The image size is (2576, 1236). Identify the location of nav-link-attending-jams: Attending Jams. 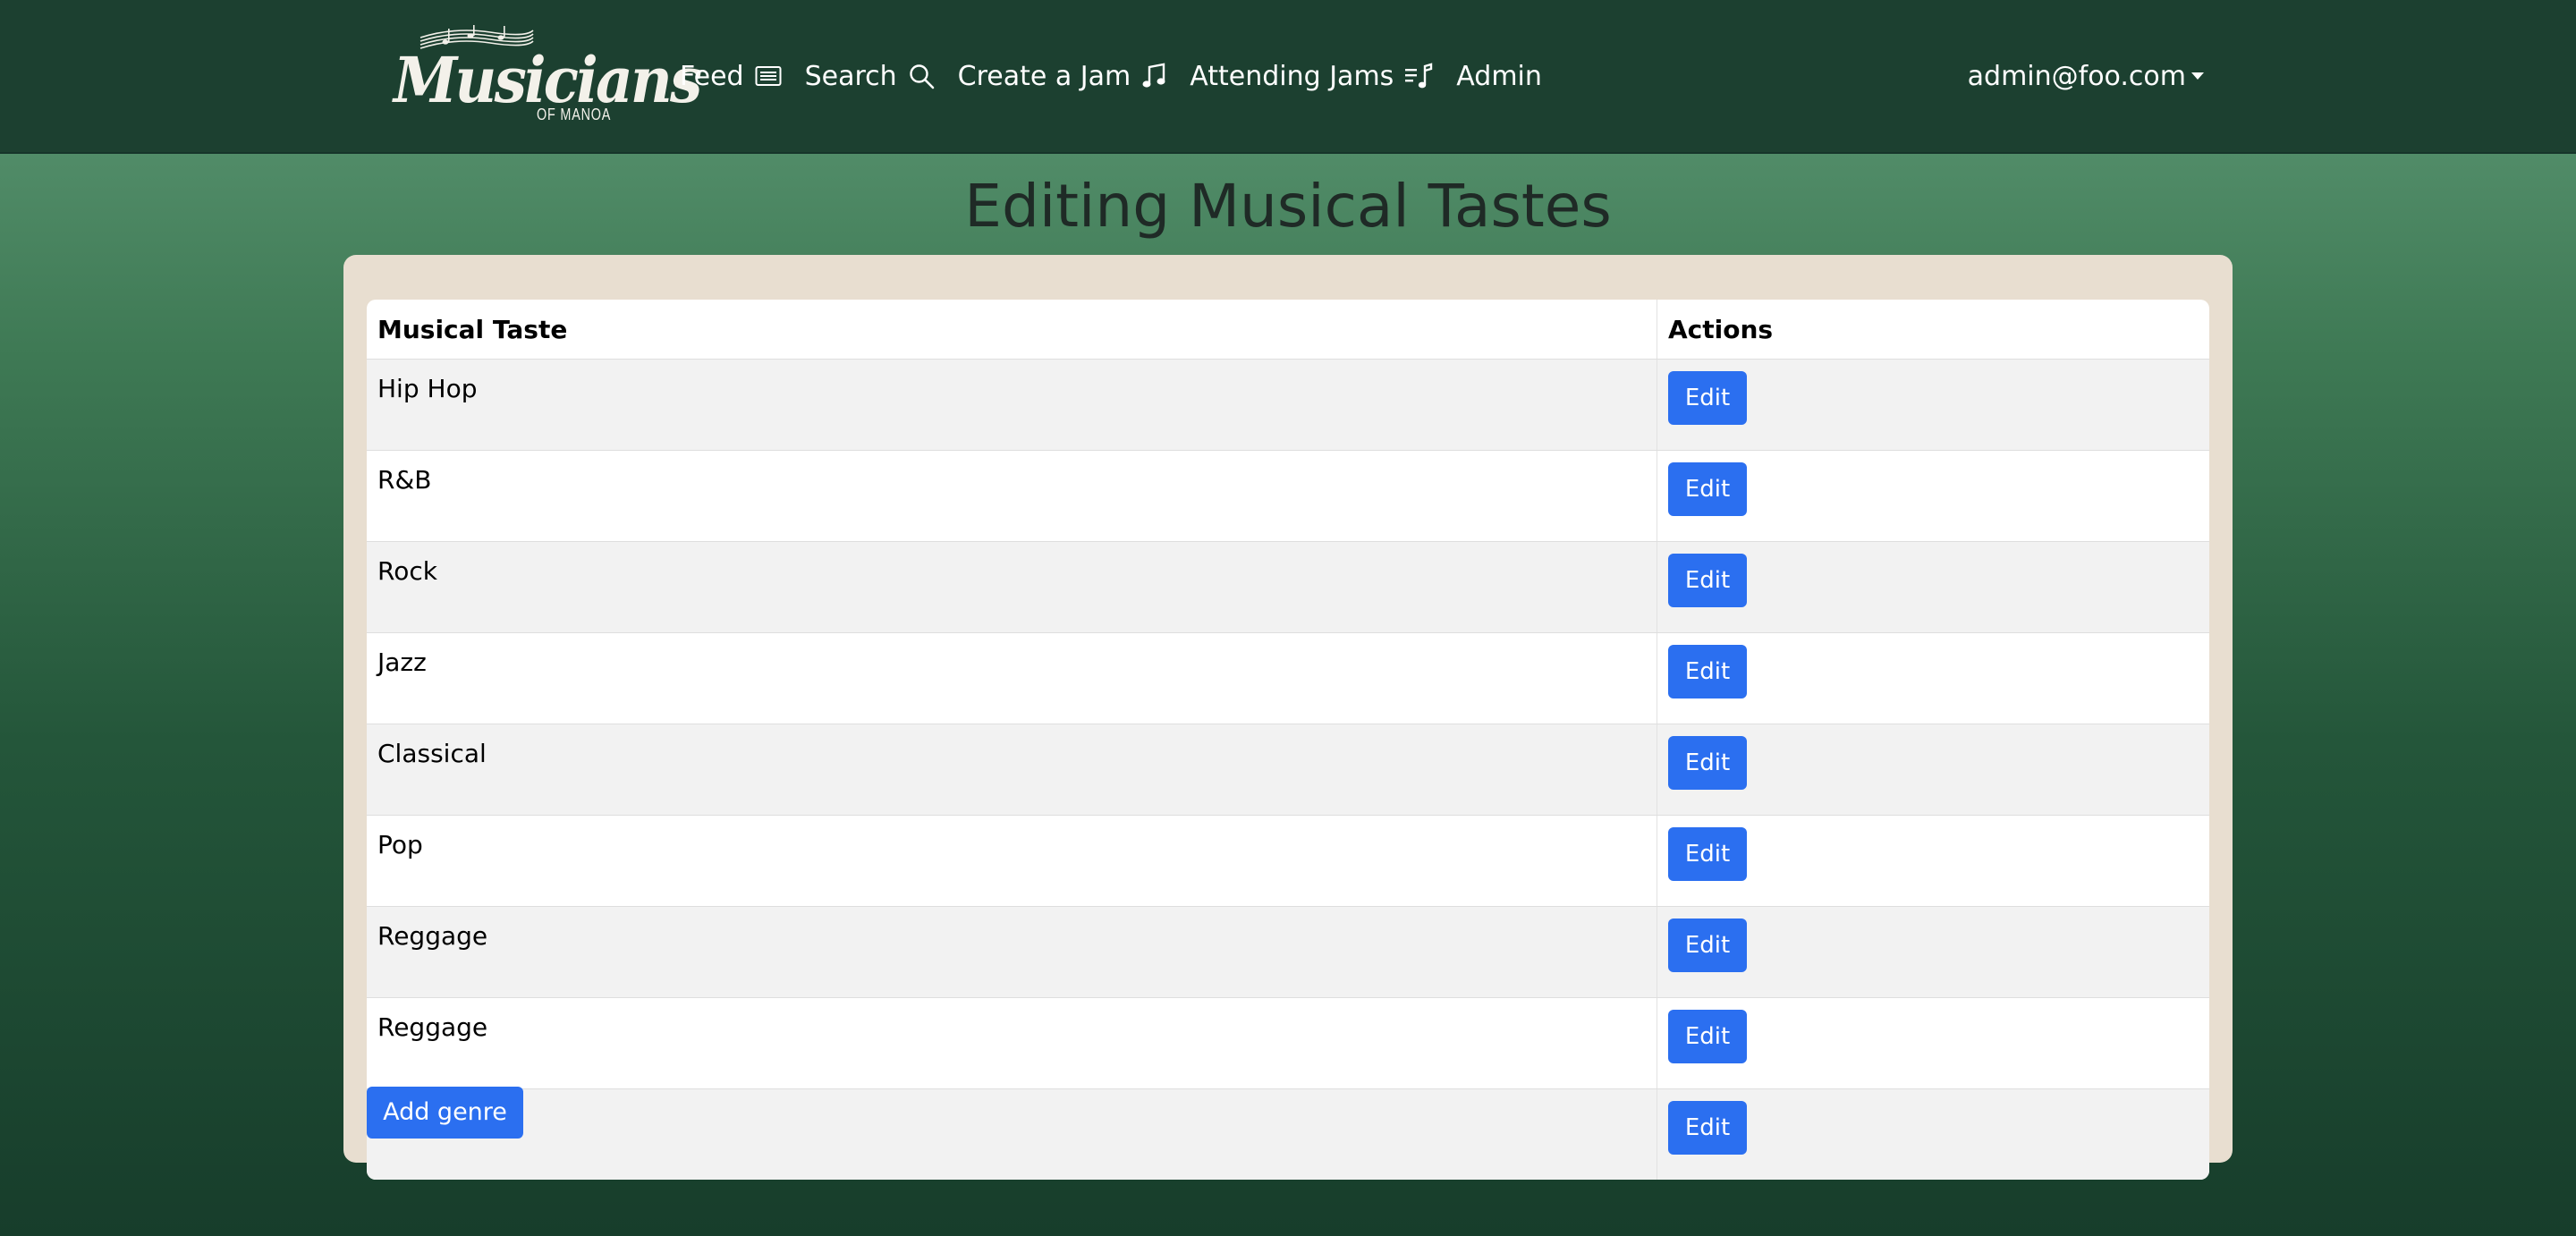
(1311, 76).